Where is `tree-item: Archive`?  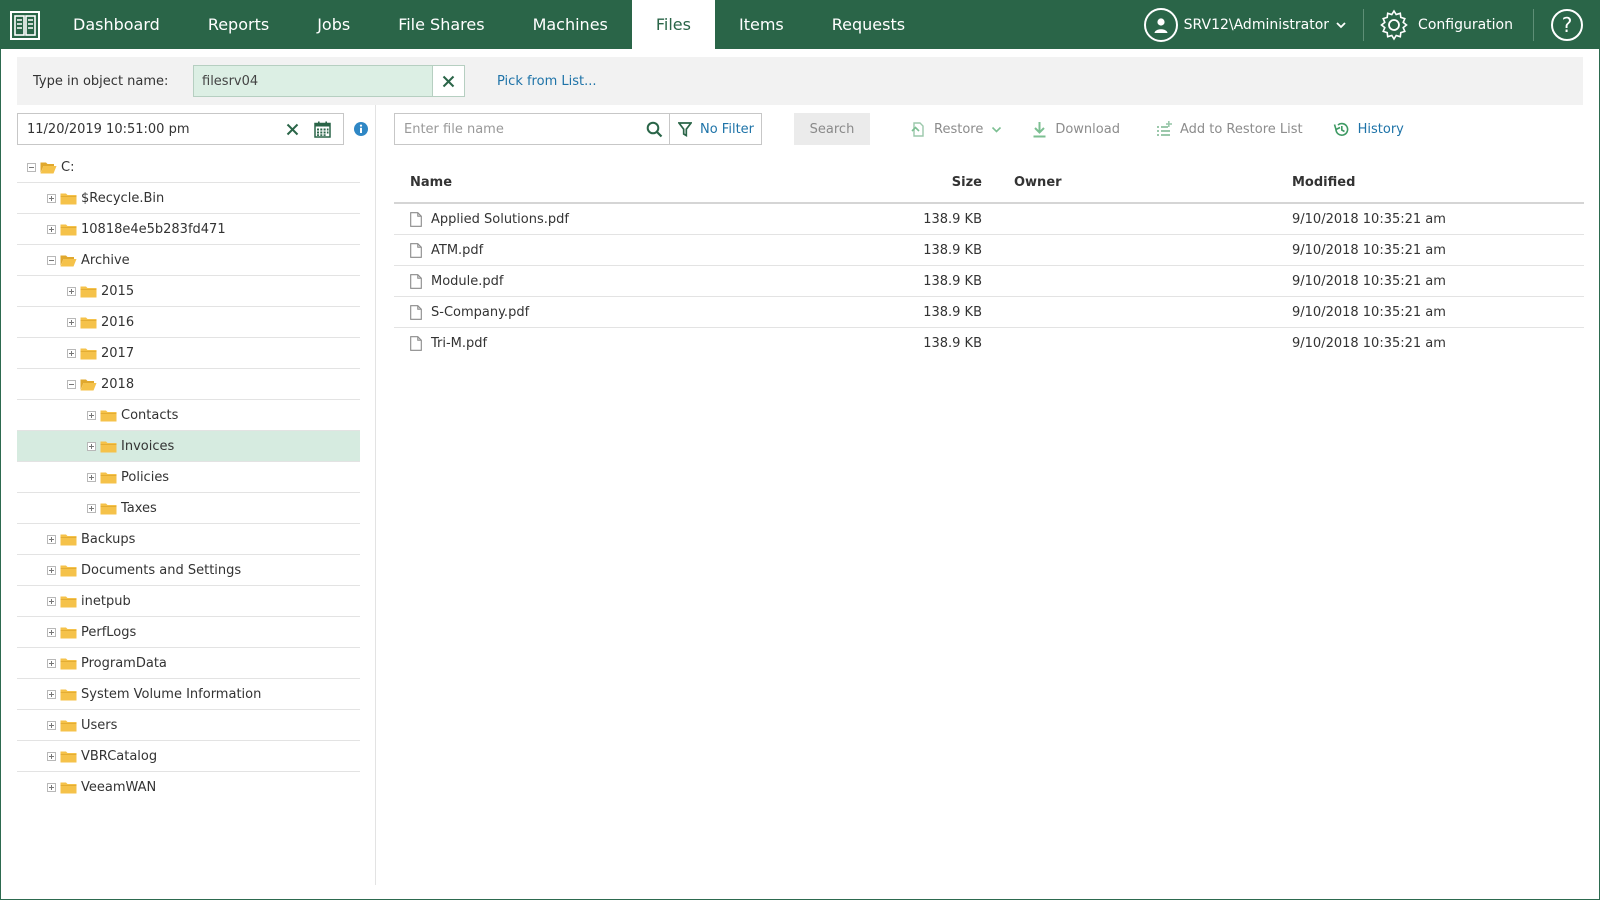 tree-item: Archive is located at coordinates (188, 260).